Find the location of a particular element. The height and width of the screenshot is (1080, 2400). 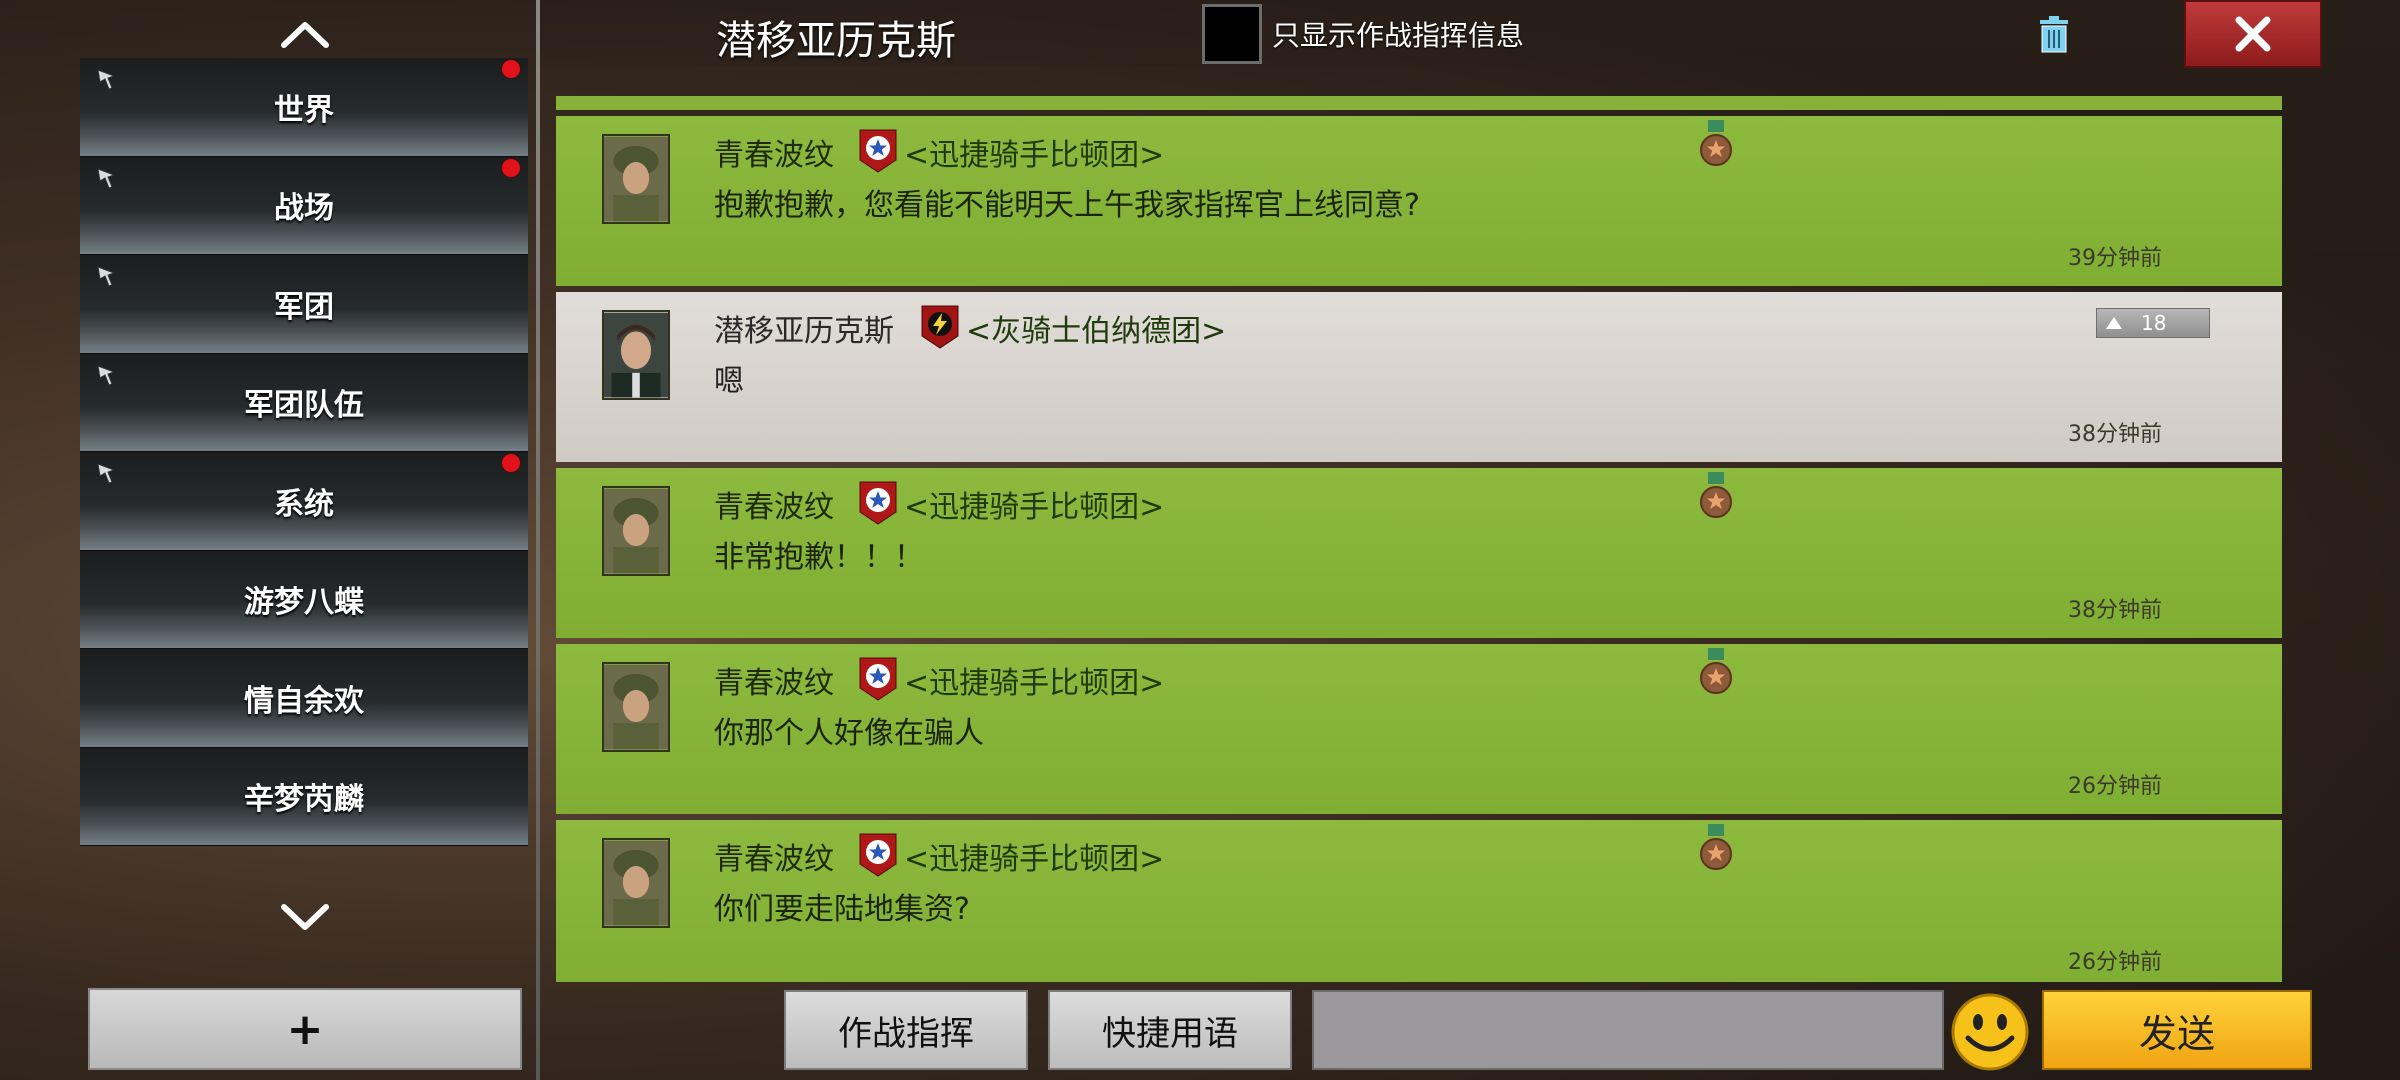

channel-label: 系统 is located at coordinates (304, 504).